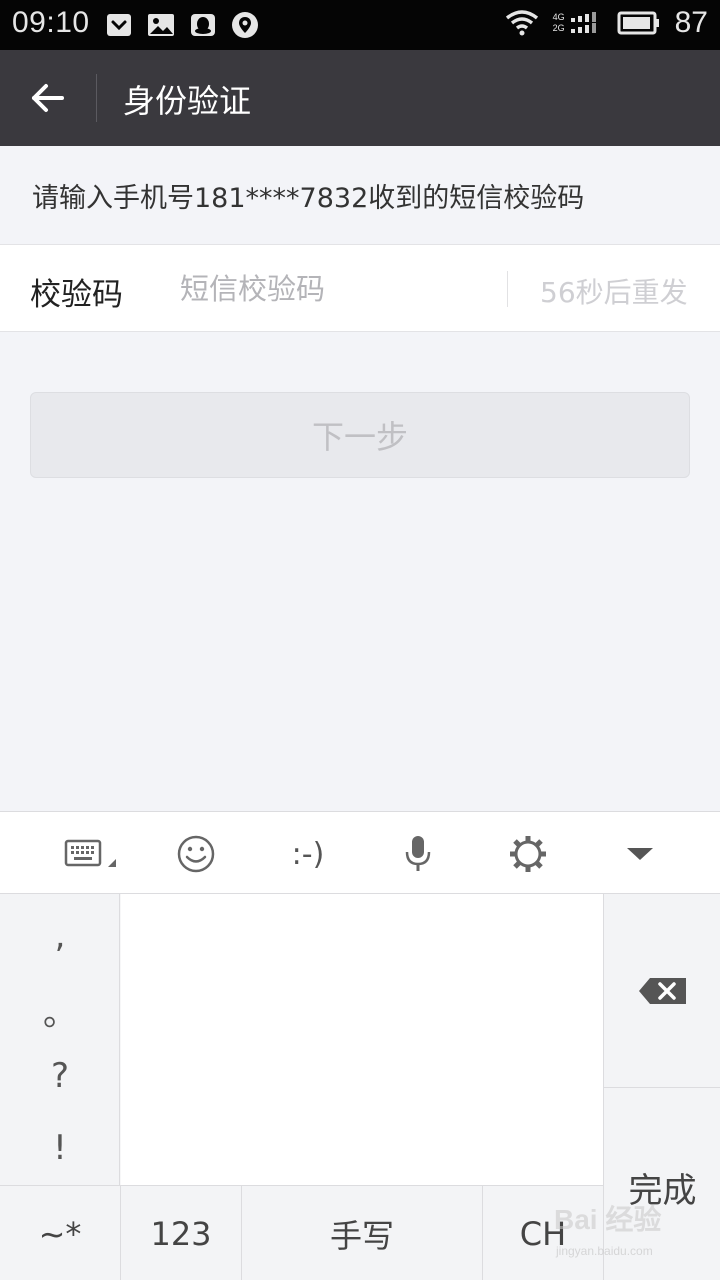  Describe the element at coordinates (182, 25) in the screenshot. I see `notification-icons` at that location.